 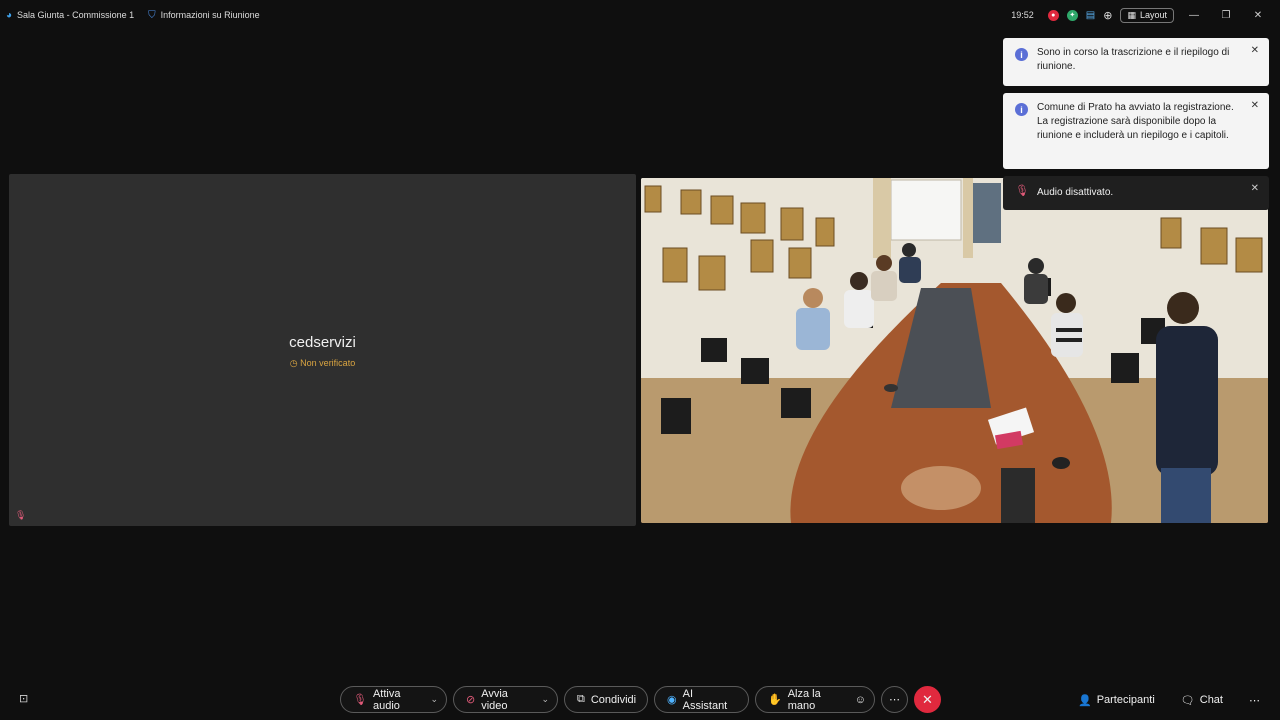 I want to click on participant-name: cedservizi, so click(x=322, y=342).